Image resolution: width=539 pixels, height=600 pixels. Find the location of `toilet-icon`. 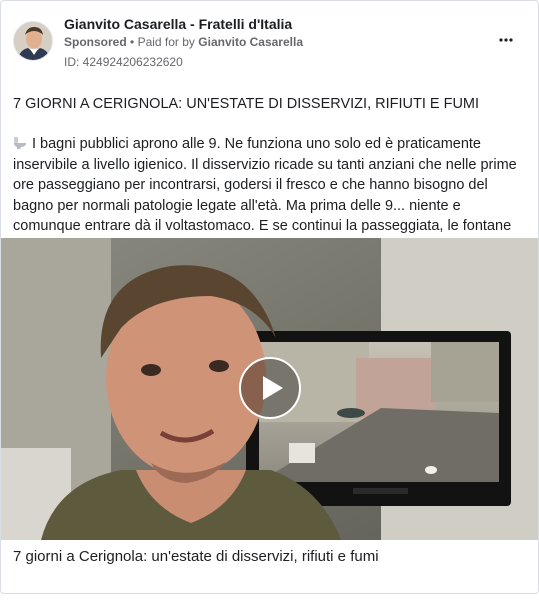

toilet-icon is located at coordinates (20, 143).